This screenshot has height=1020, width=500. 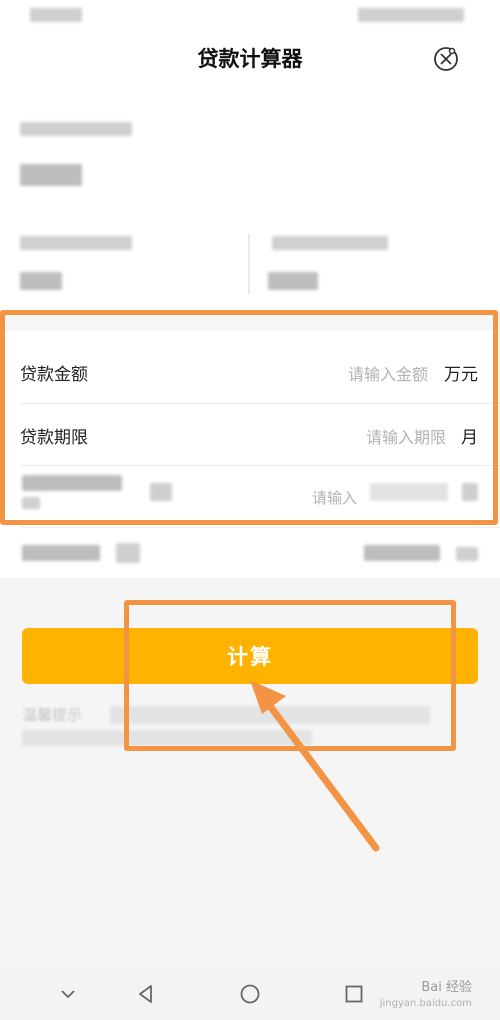 What do you see at coordinates (425, 1003) in the screenshot?
I see `watermark-sub: jingyan.baidu.com` at bounding box center [425, 1003].